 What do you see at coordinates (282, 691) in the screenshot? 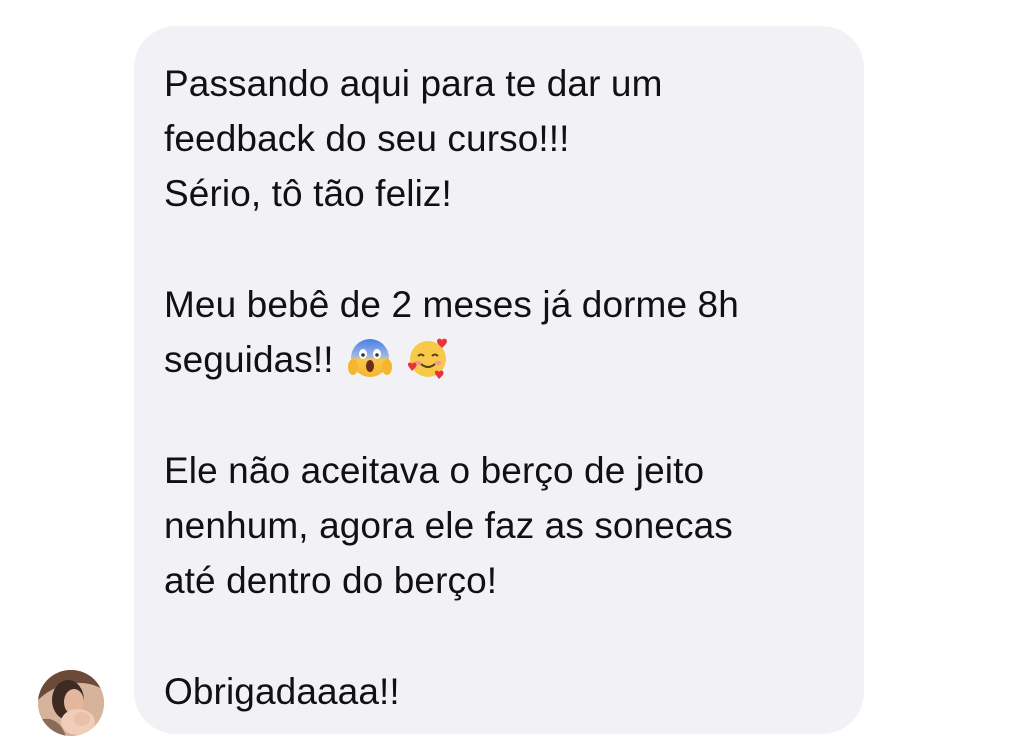
I see `message-line: Obrigadaaaa!!` at bounding box center [282, 691].